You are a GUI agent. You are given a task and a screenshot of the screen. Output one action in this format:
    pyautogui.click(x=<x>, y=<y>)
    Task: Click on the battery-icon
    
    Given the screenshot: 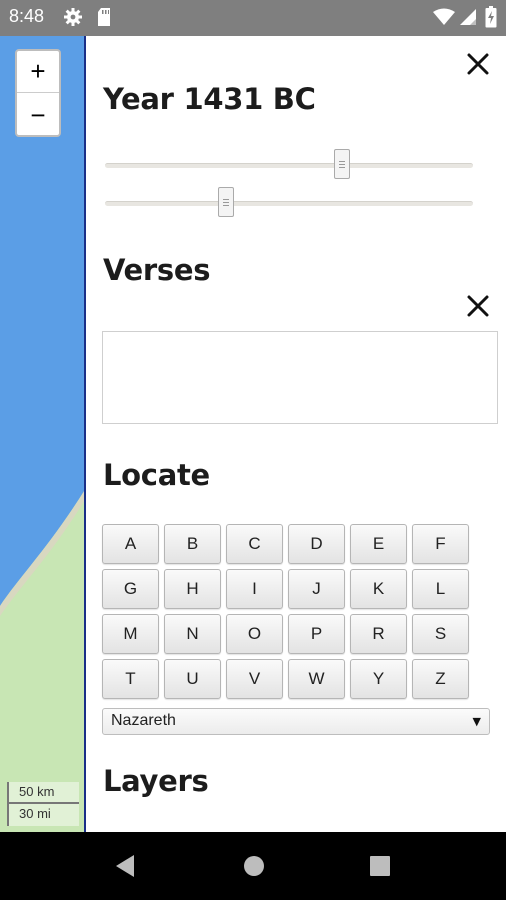 What is the action you would take?
    pyautogui.click(x=491, y=19)
    